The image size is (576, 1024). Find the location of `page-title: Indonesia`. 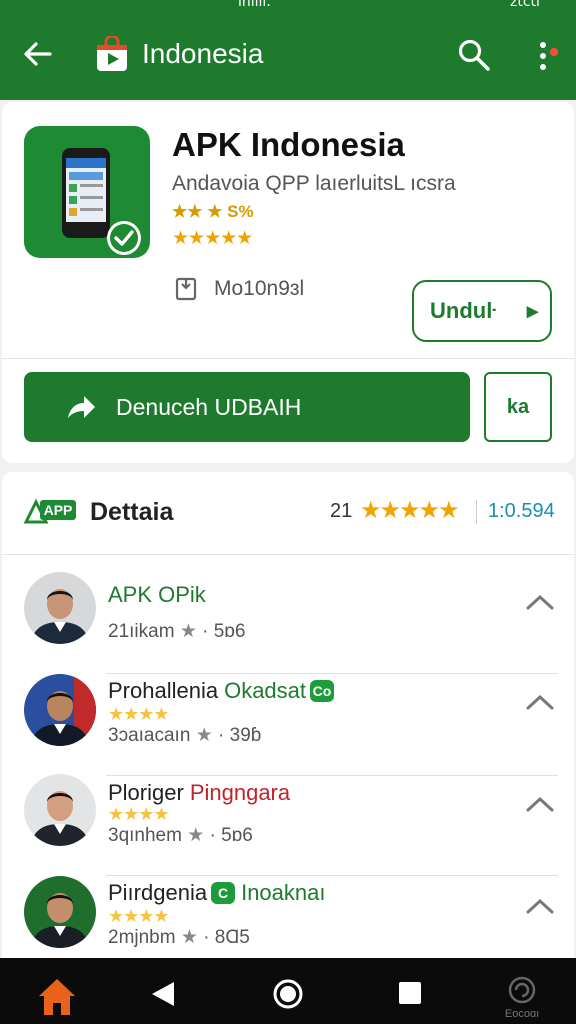

page-title: Indonesia is located at coordinates (203, 53).